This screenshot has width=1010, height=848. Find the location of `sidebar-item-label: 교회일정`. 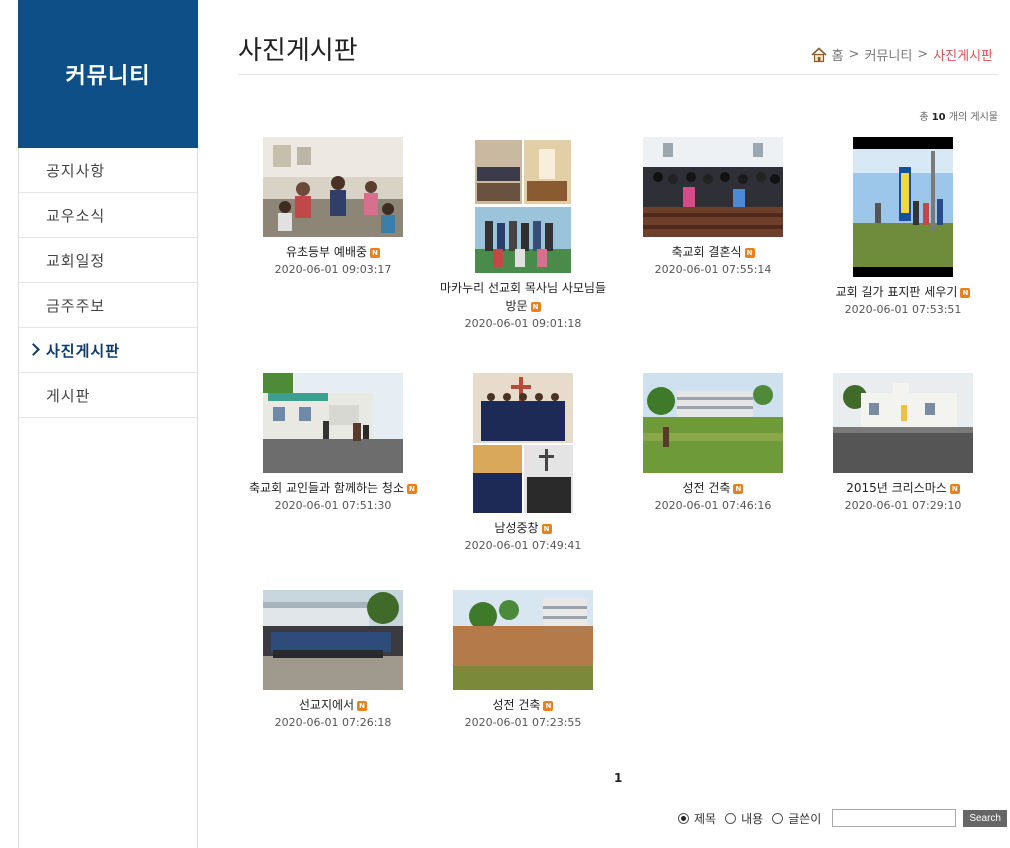

sidebar-item-label: 교회일정 is located at coordinates (76, 260).